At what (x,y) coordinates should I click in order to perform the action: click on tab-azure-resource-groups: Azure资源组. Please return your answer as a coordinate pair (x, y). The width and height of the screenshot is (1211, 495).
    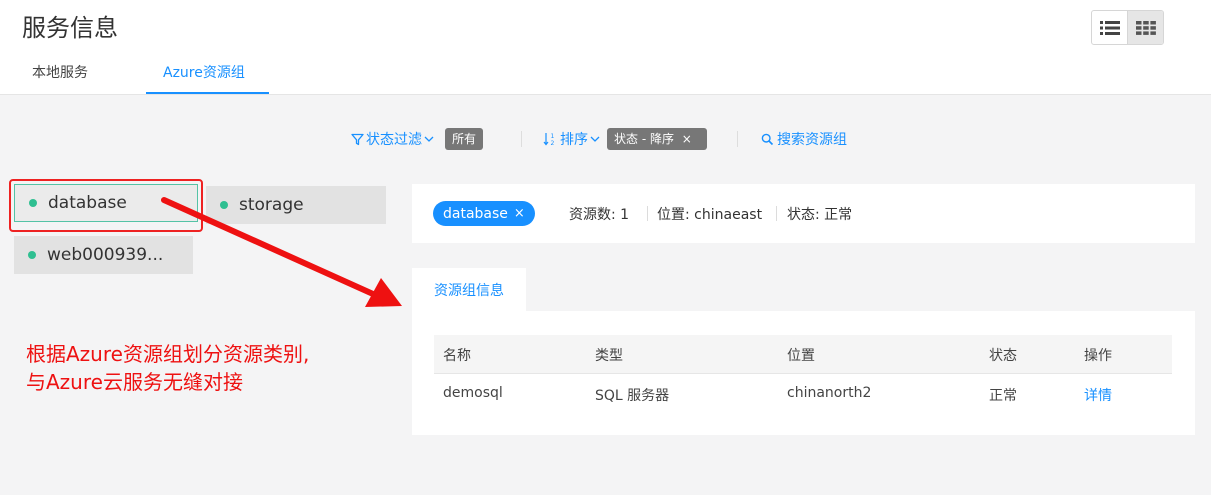
    Looking at the image, I should click on (204, 72).